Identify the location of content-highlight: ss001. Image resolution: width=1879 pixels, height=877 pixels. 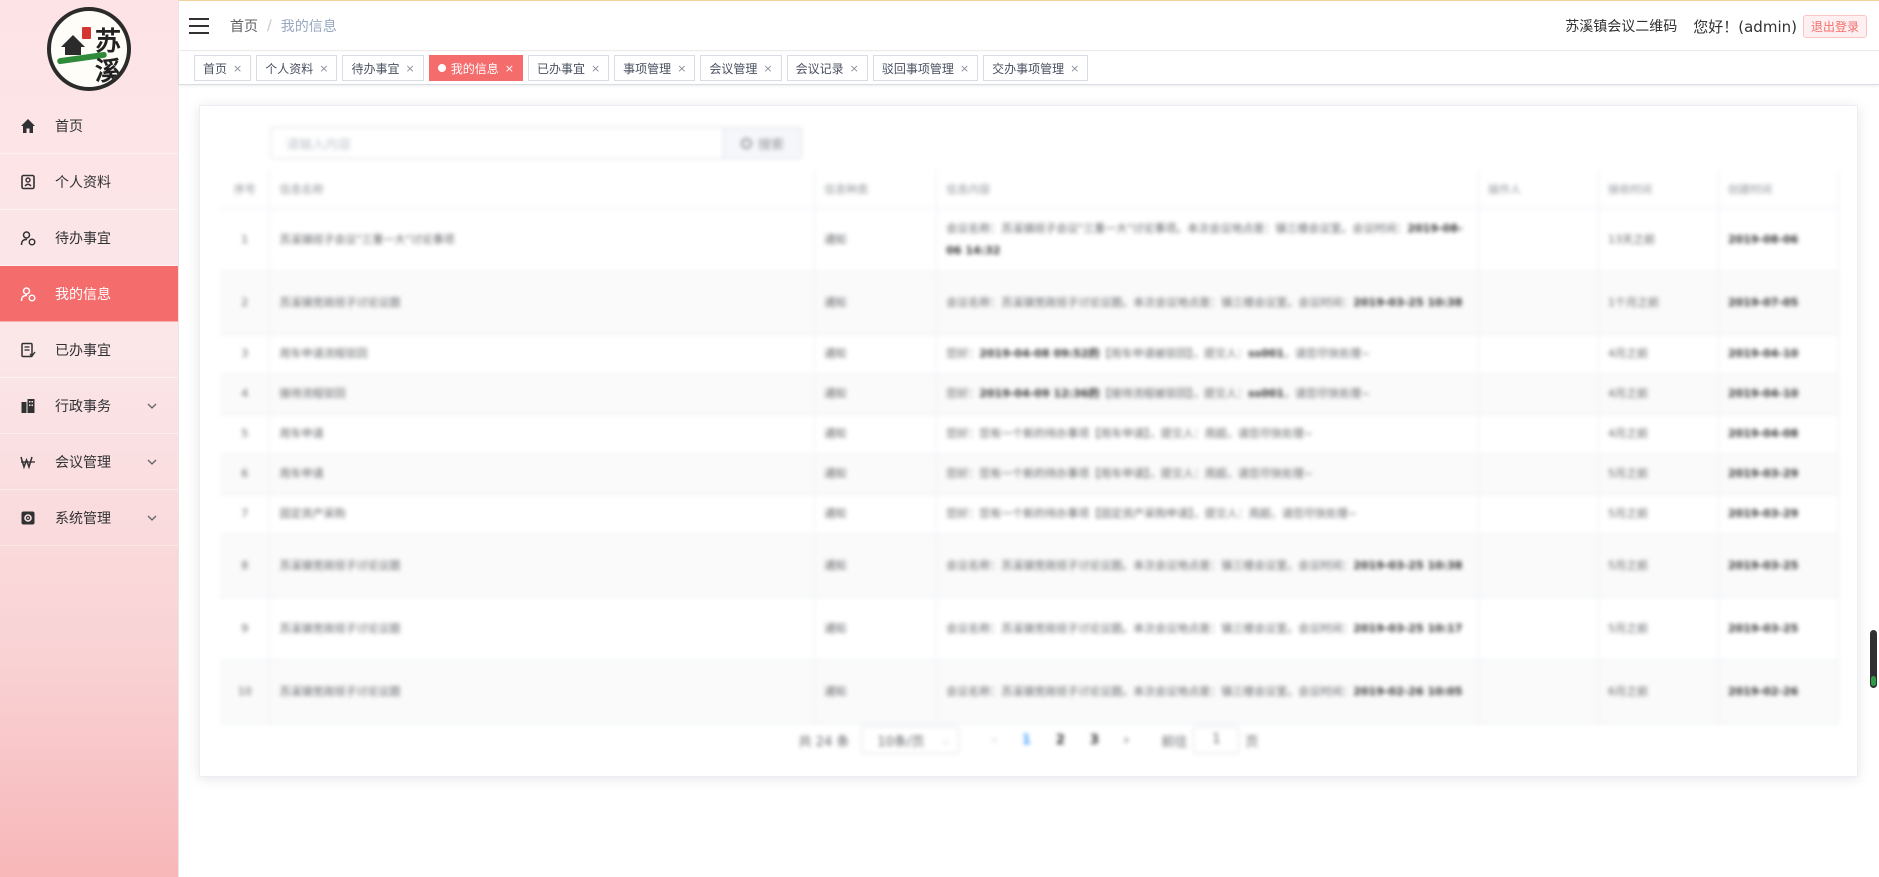
(1266, 393).